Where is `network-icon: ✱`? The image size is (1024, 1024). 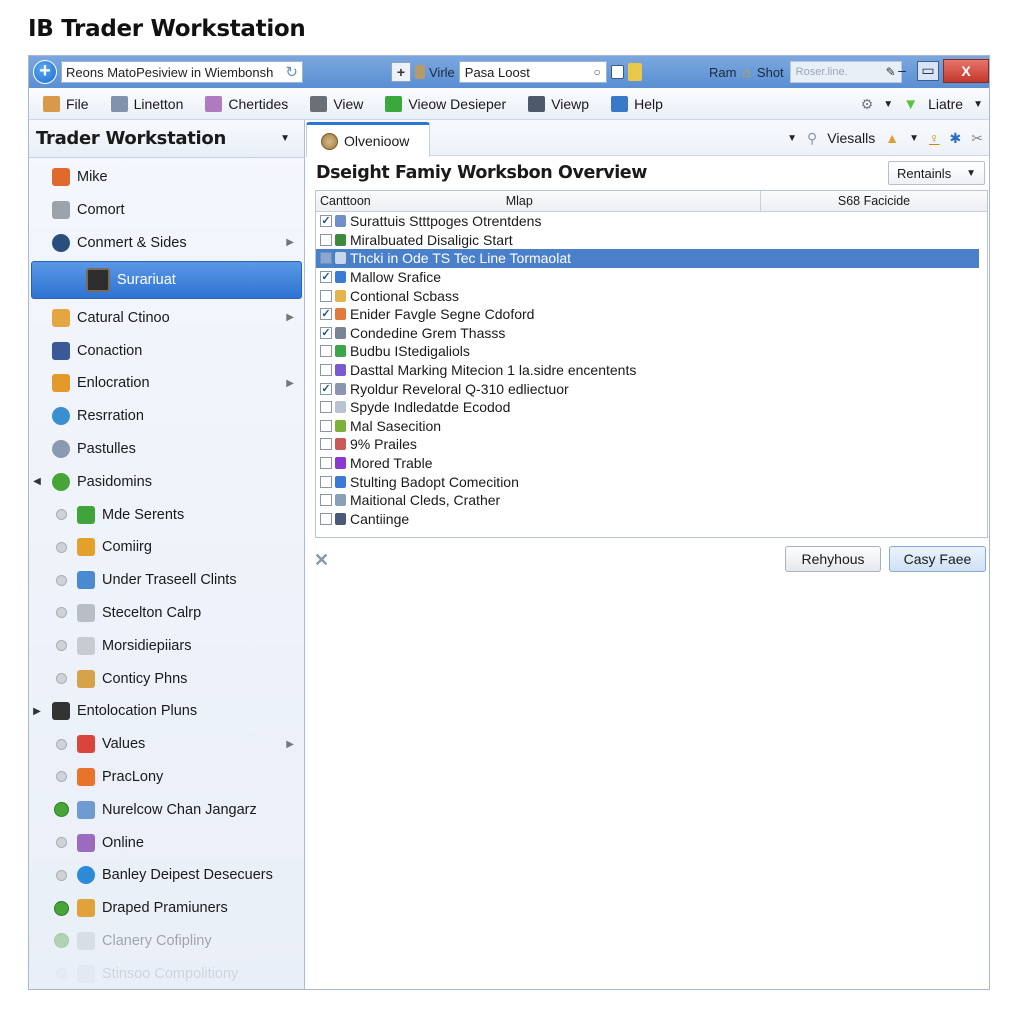 network-icon: ✱ is located at coordinates (956, 138).